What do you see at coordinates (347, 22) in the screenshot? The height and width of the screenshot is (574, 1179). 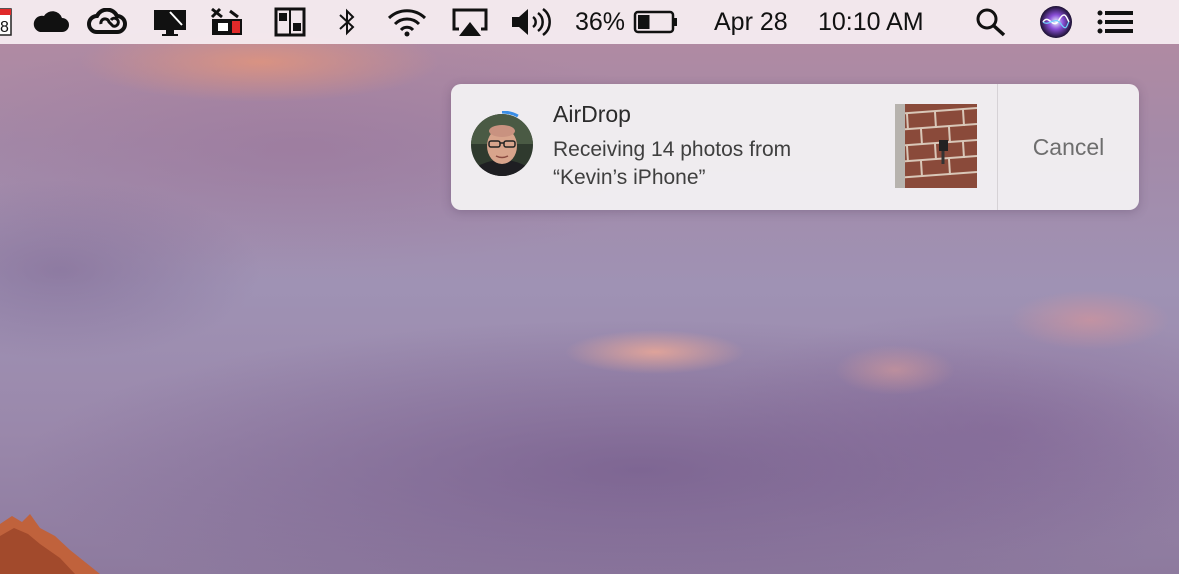 I see `bluetooth-icon` at bounding box center [347, 22].